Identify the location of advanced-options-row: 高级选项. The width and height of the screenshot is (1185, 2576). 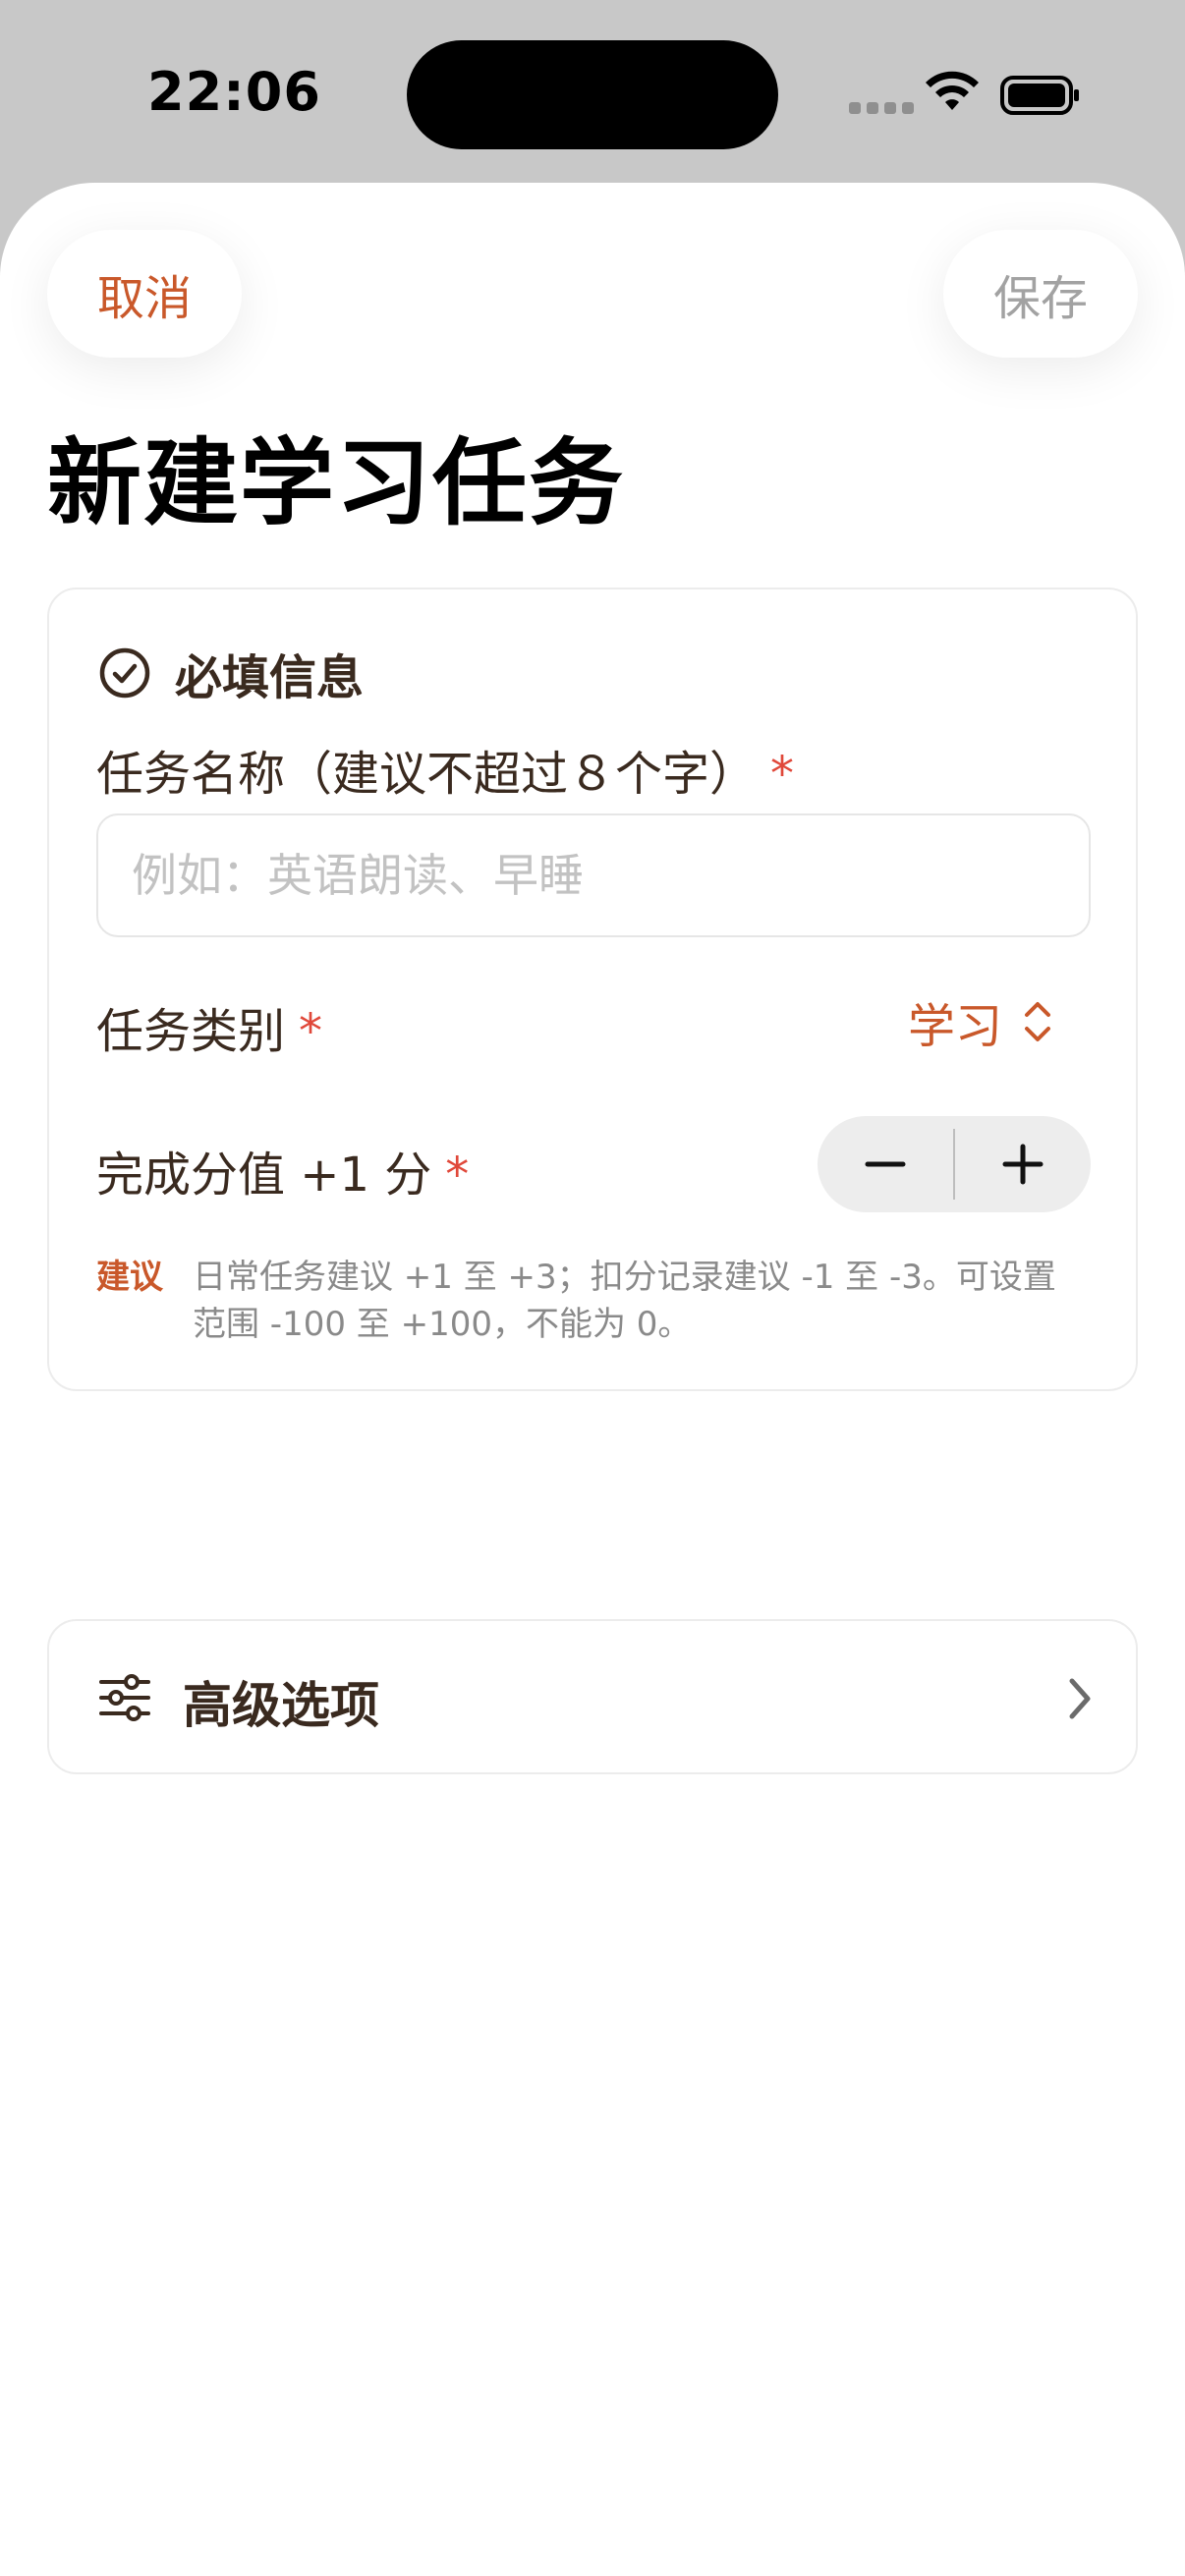
(592, 1696).